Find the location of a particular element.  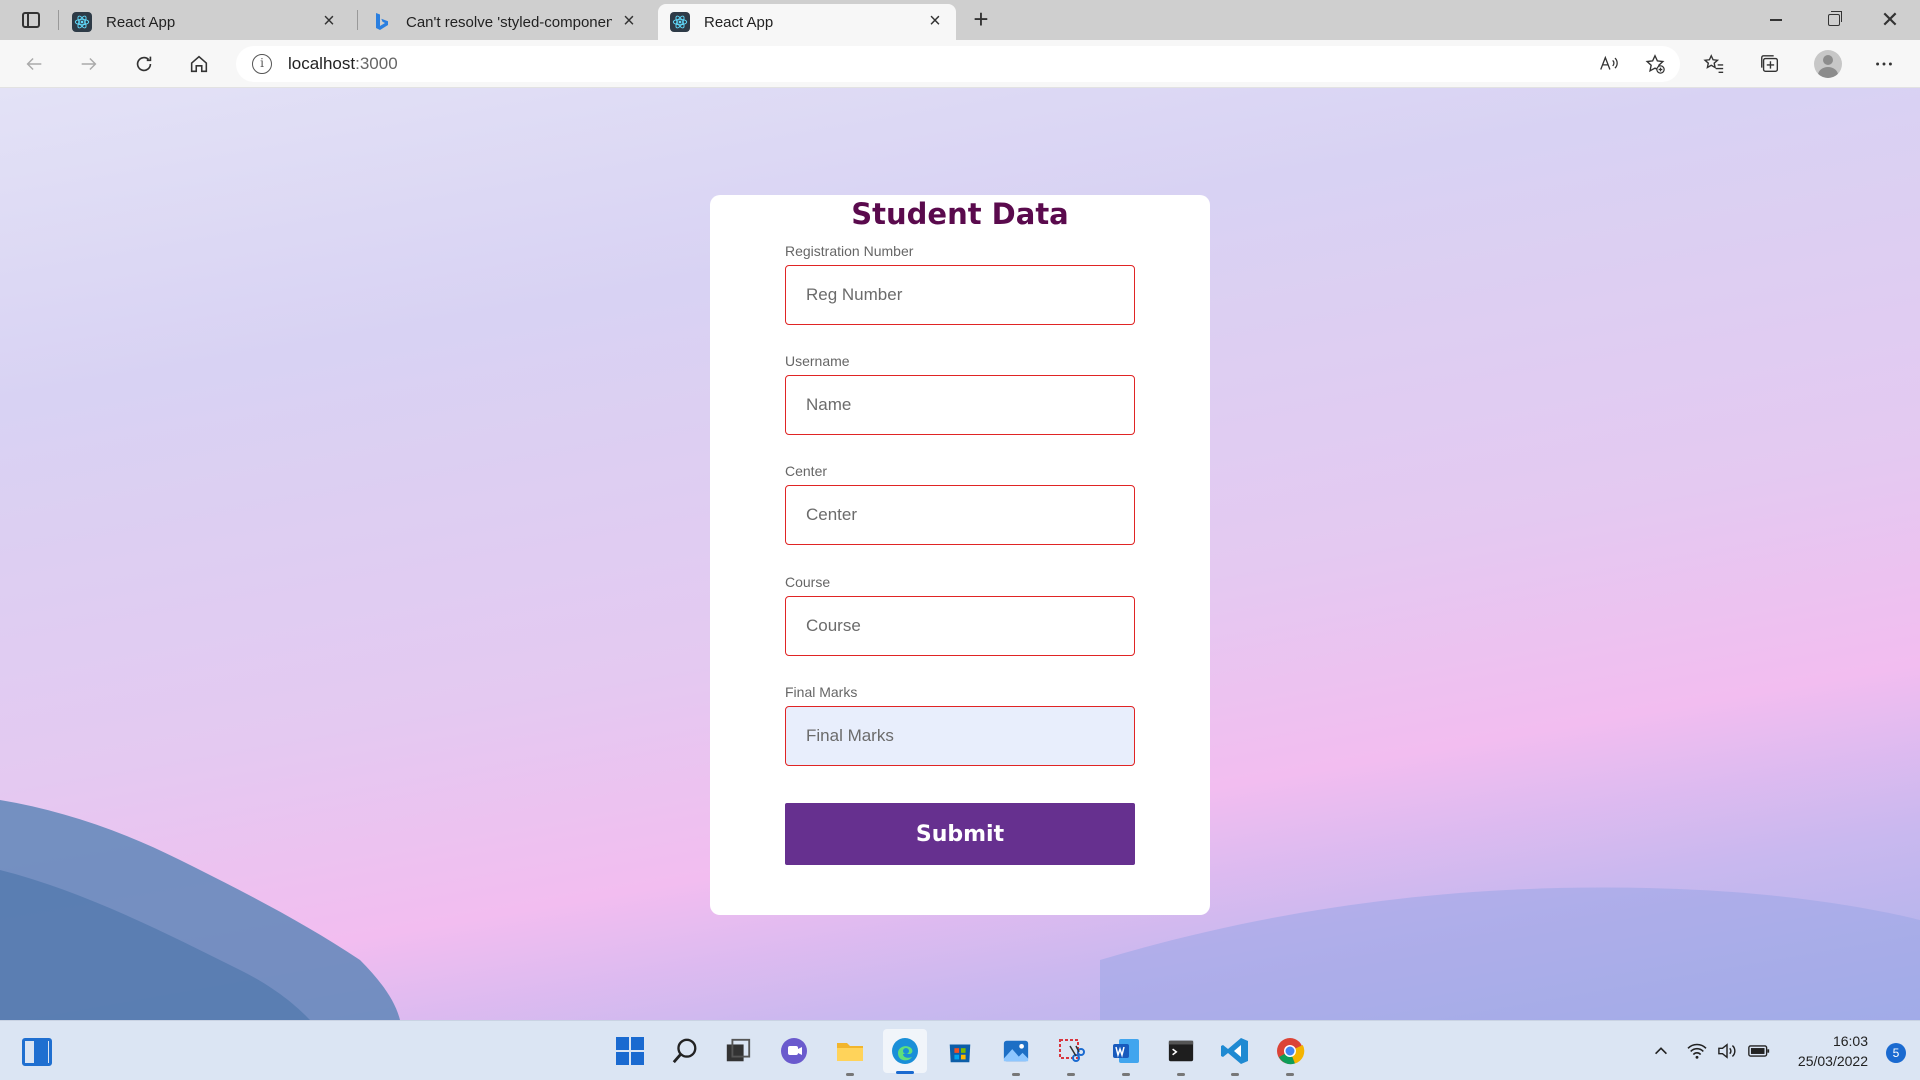

show-hidden-icons-button is located at coordinates (1661, 1050).